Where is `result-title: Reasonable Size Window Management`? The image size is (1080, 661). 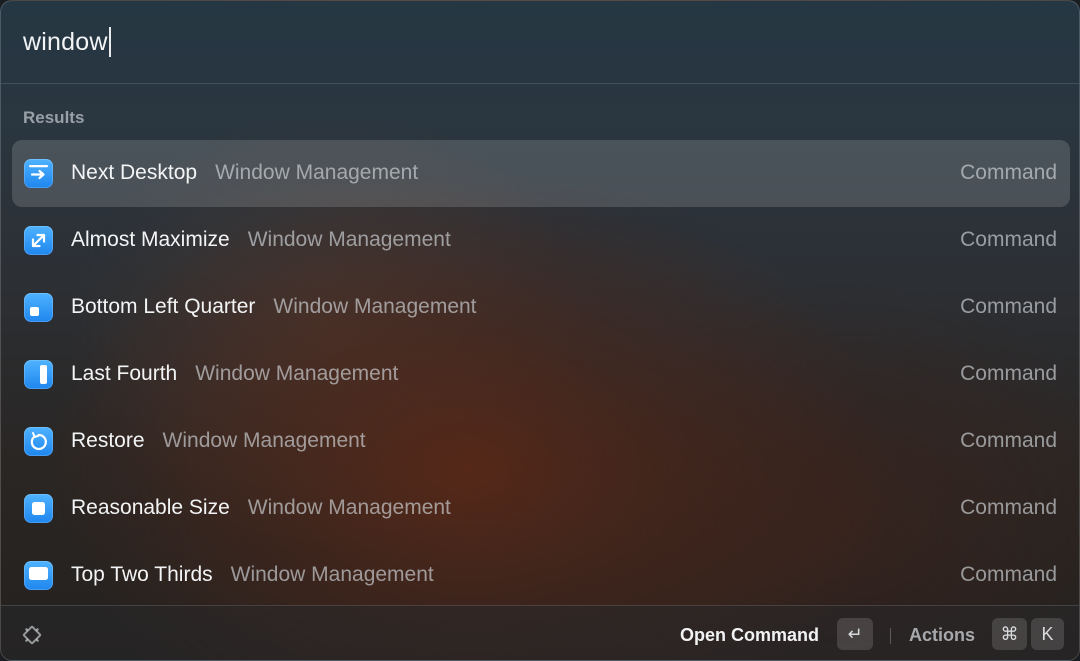 result-title: Reasonable Size Window Management is located at coordinates (261, 508).